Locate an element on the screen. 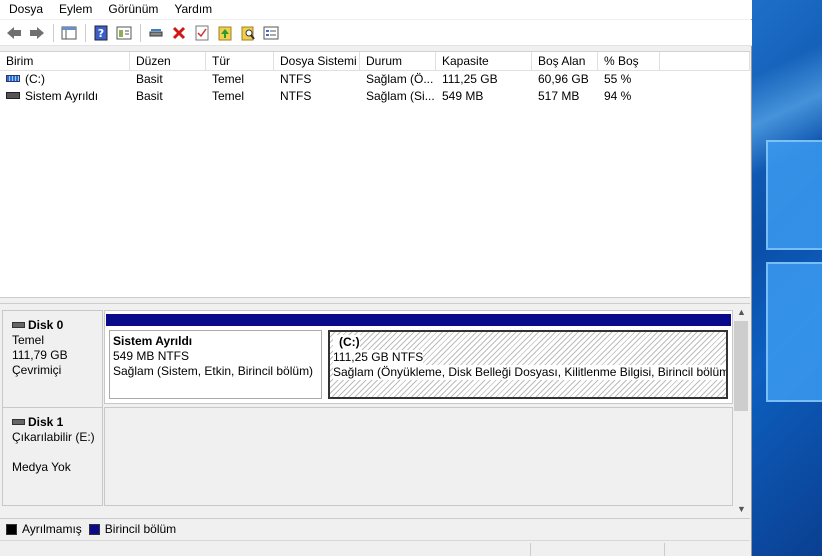 This screenshot has width=822, height=556. column-header-duzen: Düzen is located at coordinates (168, 61).